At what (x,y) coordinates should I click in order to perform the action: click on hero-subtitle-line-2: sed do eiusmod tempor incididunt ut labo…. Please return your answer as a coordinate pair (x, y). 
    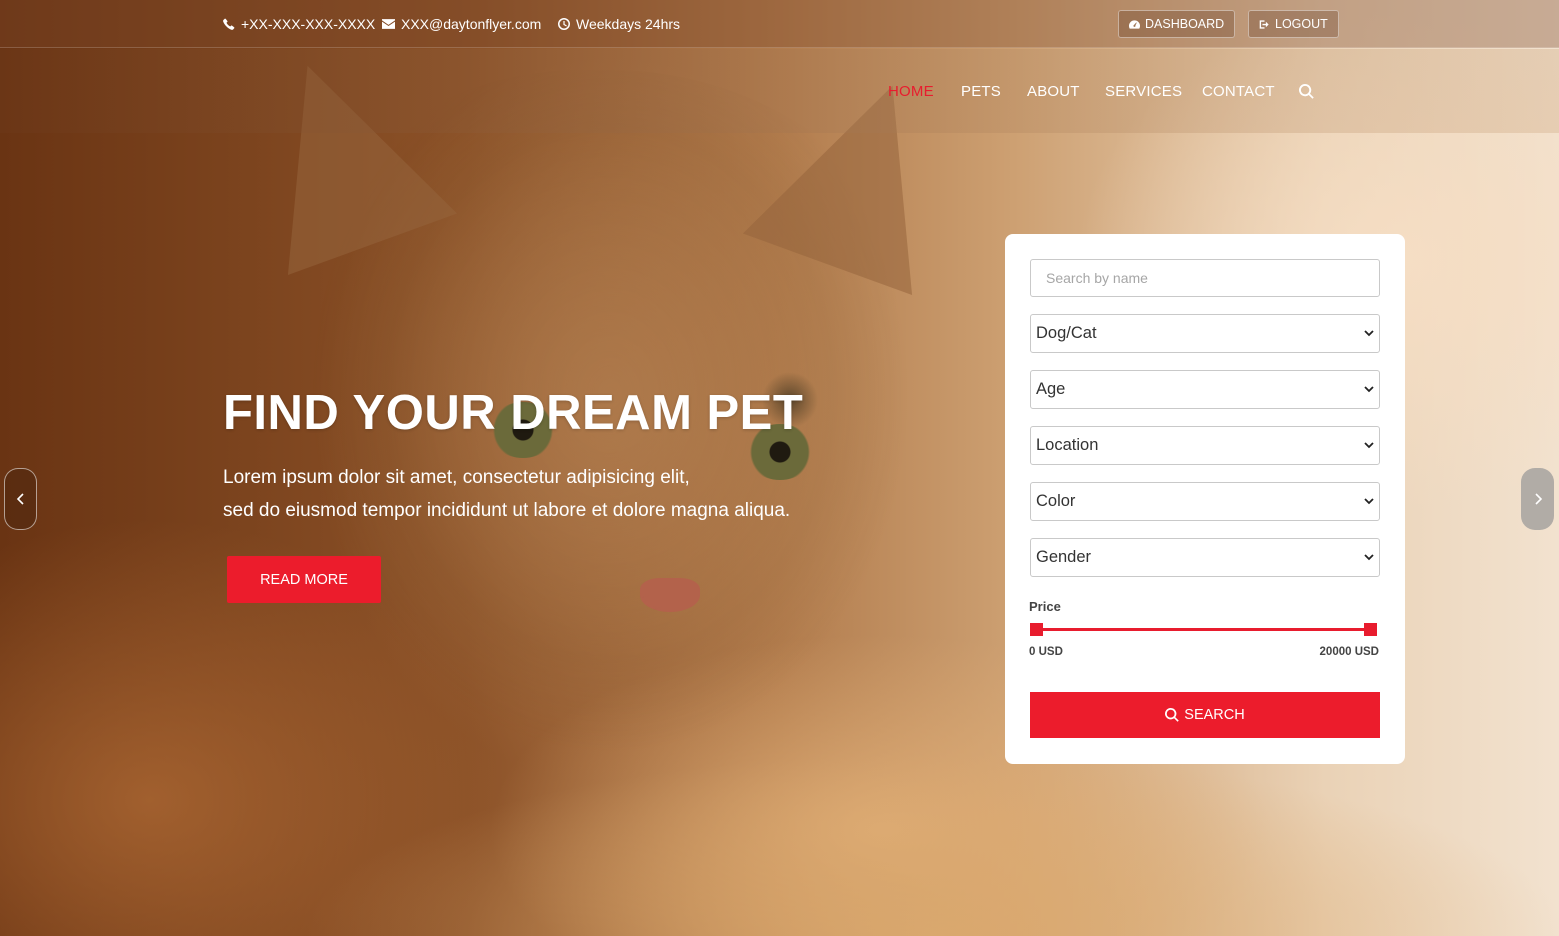
    Looking at the image, I should click on (507, 510).